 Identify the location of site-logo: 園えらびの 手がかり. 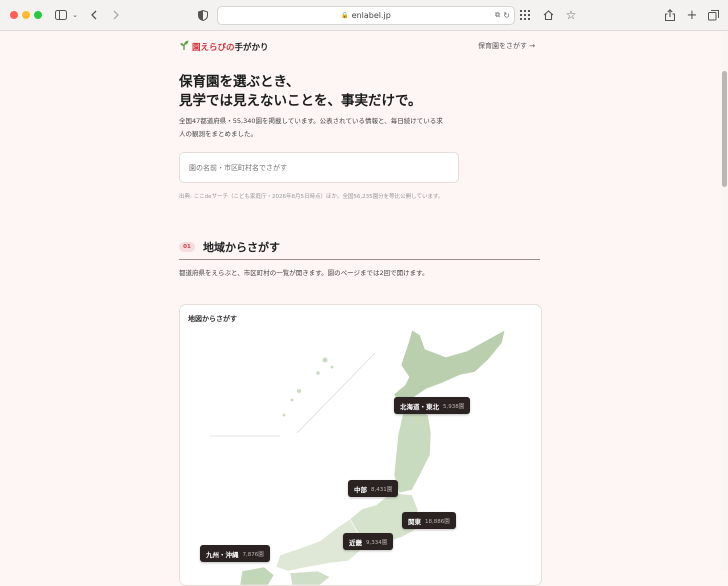
(224, 46).